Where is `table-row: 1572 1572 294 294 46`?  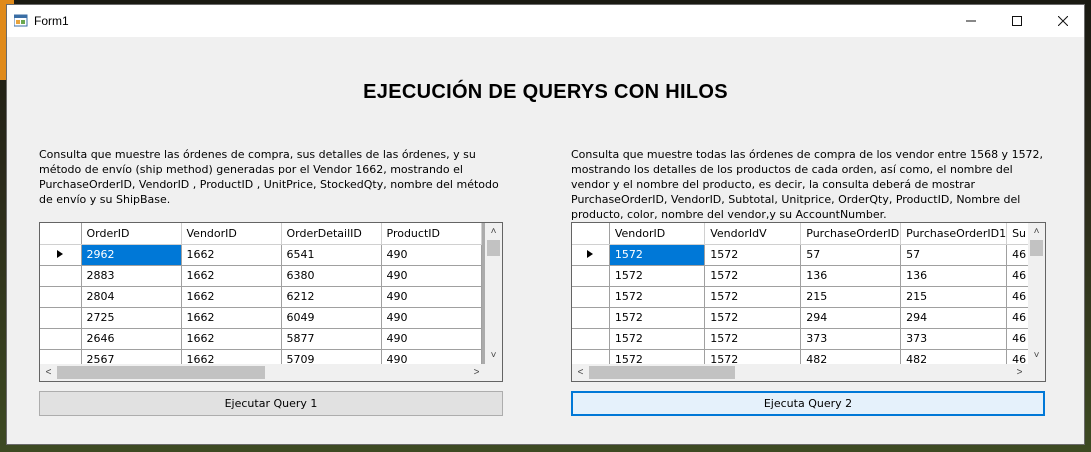 table-row: 1572 1572 294 294 46 is located at coordinates (808, 318).